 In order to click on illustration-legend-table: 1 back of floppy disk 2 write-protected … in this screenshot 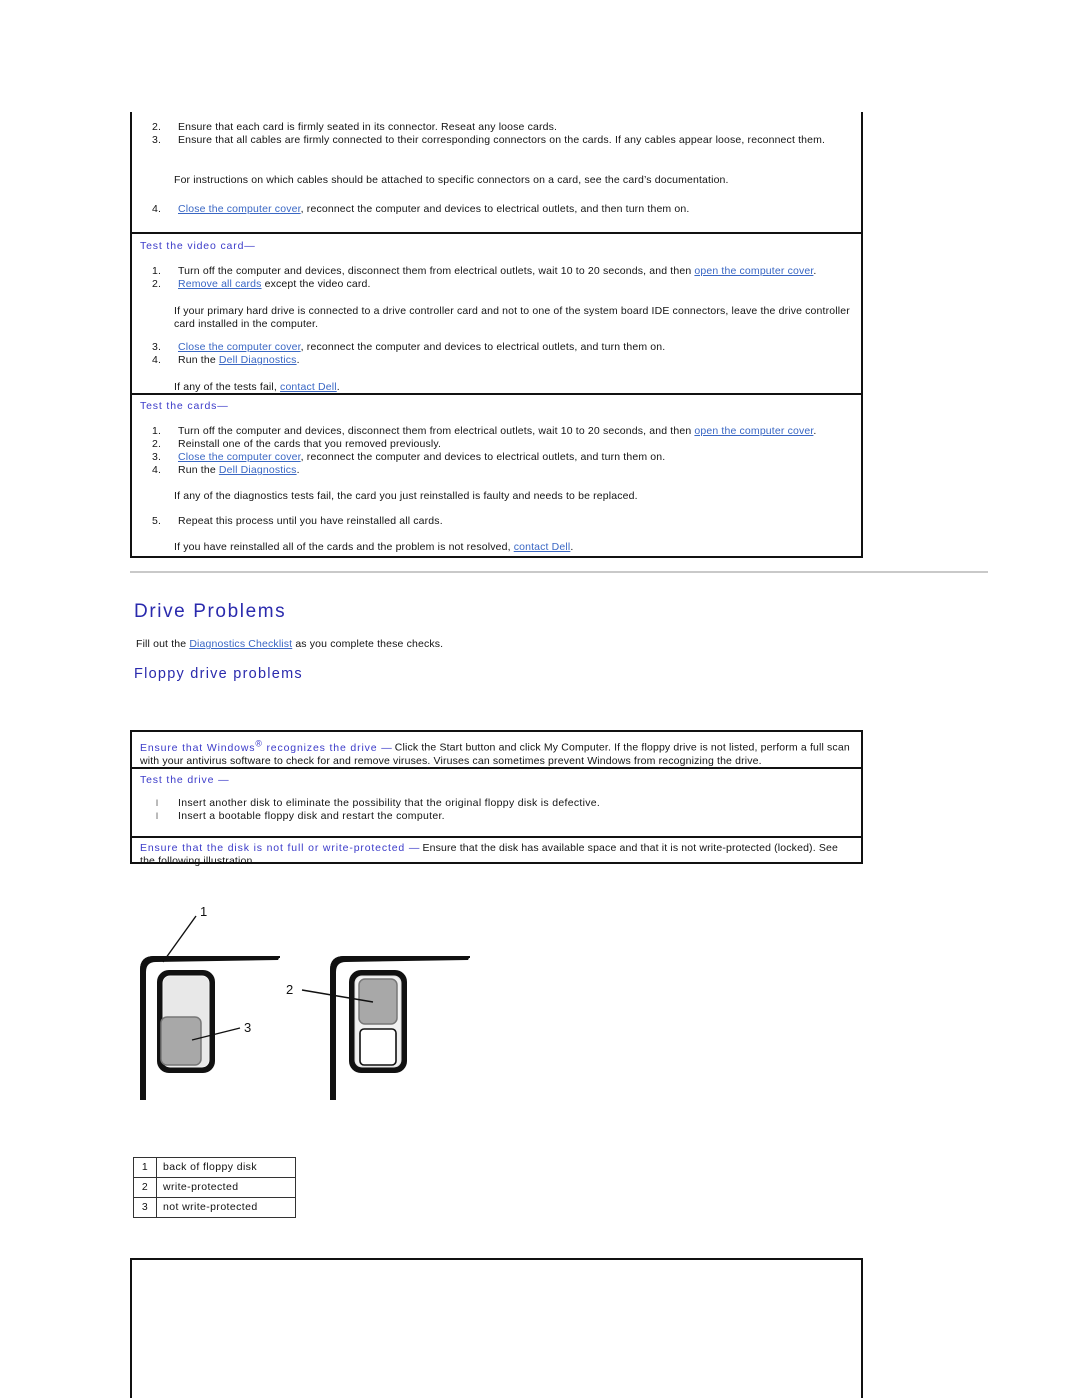, I will do `click(214, 1187)`.